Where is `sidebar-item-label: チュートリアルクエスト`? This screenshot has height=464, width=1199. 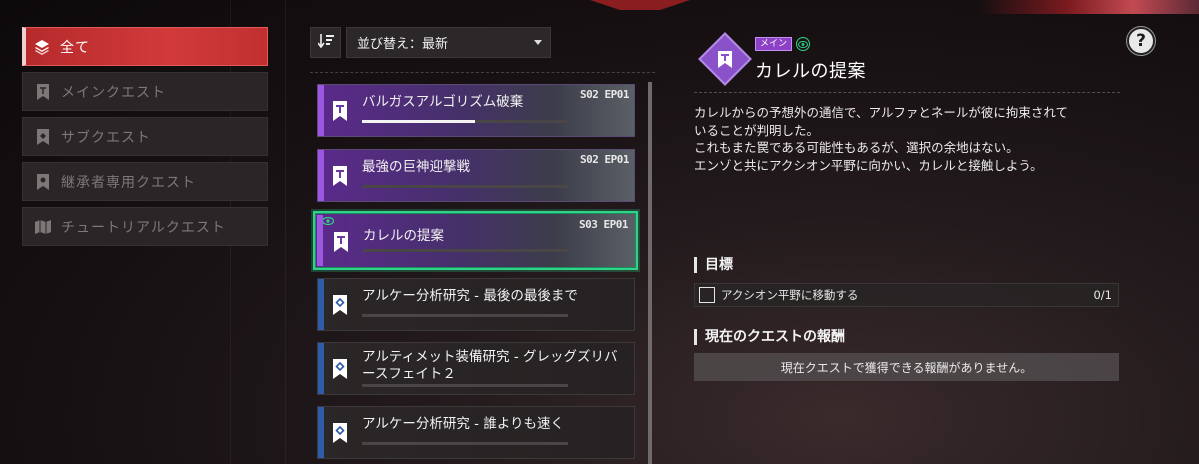
sidebar-item-label: チュートリアルクエスト is located at coordinates (143, 227).